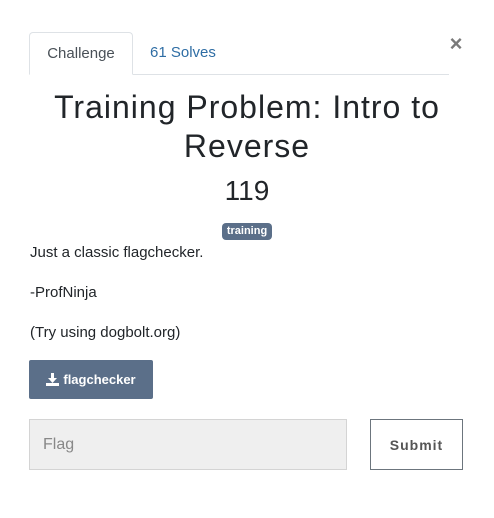 The image size is (494, 518). What do you see at coordinates (416, 444) in the screenshot?
I see `submit-button: Submit` at bounding box center [416, 444].